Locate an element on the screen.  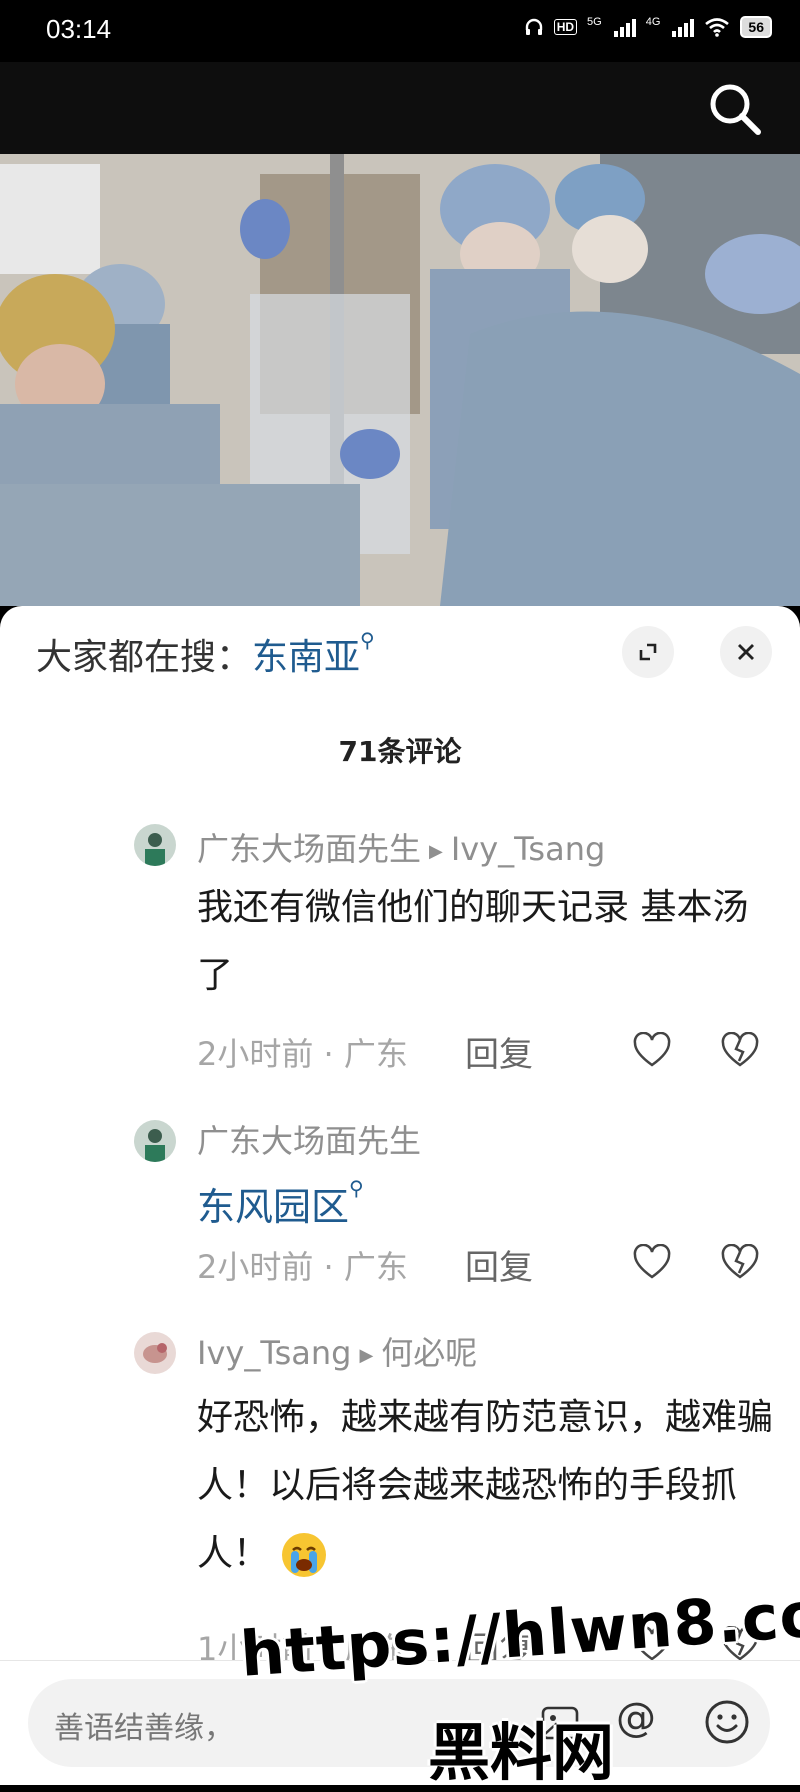
reply-to-name: 何必呢 is located at coordinates (429, 1353).